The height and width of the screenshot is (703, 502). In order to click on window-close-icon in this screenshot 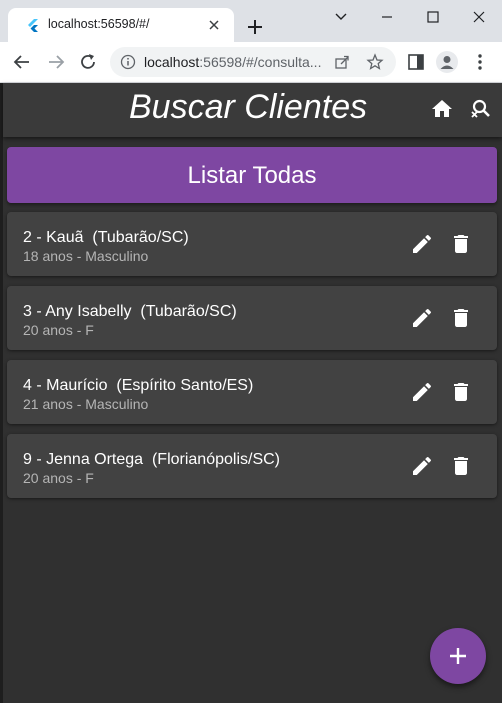, I will do `click(479, 17)`.